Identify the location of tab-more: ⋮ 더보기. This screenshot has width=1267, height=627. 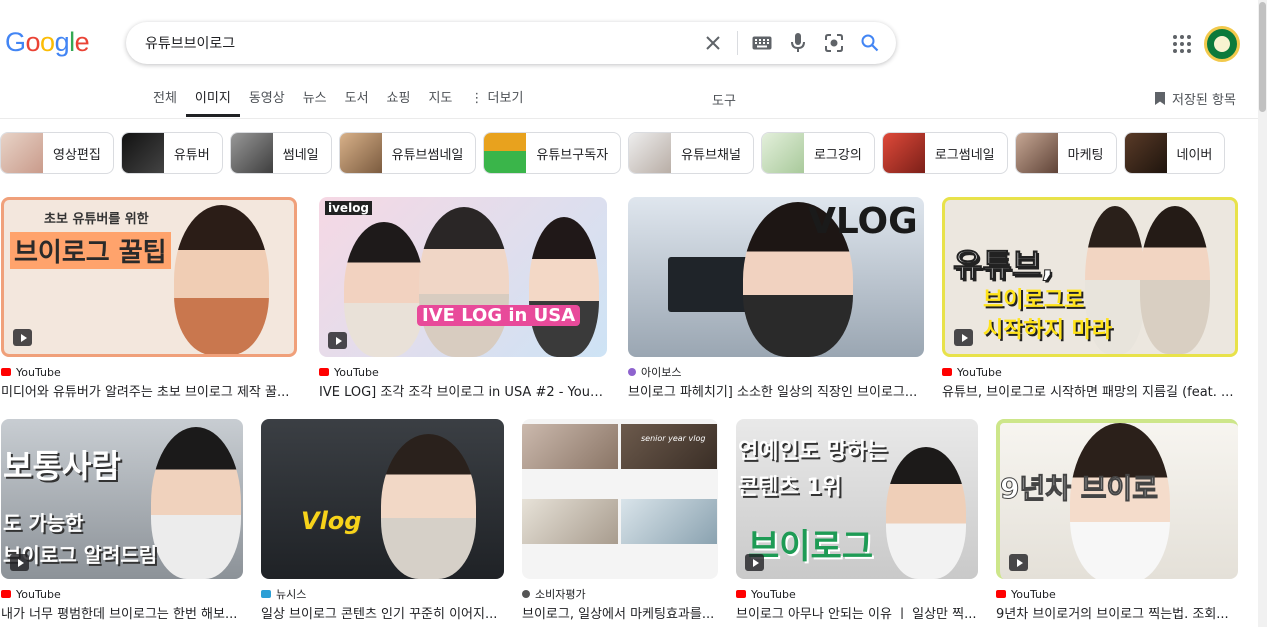
(496, 103).